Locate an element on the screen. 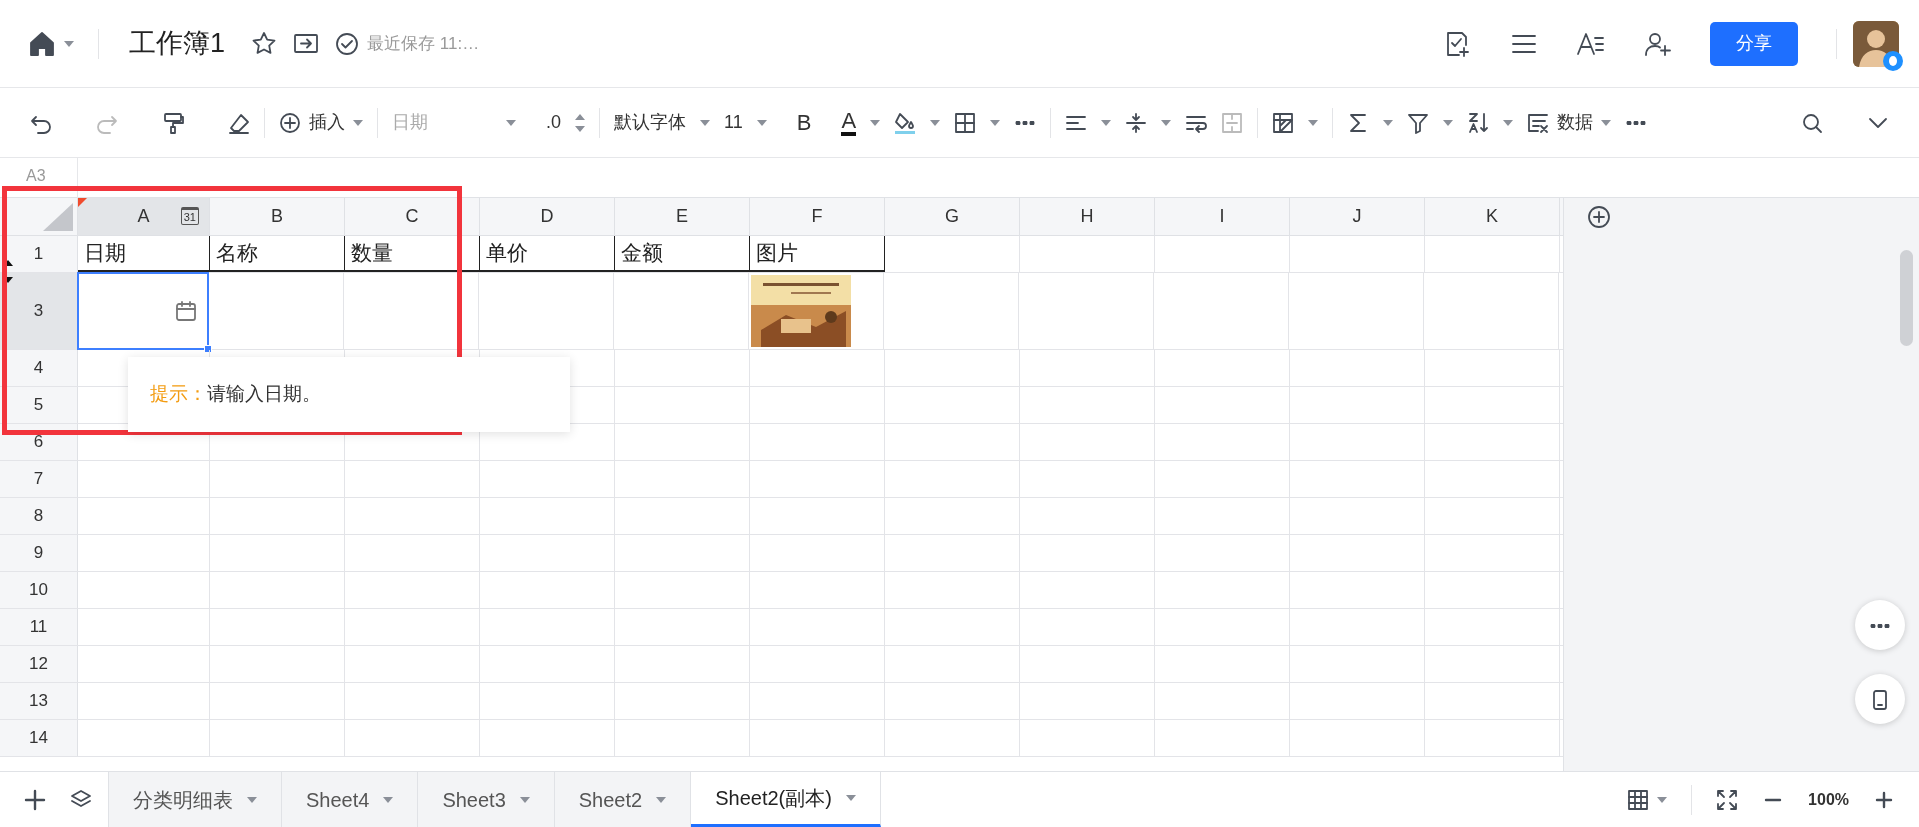 This screenshot has height=827, width=1919. filter-icon is located at coordinates (1418, 122).